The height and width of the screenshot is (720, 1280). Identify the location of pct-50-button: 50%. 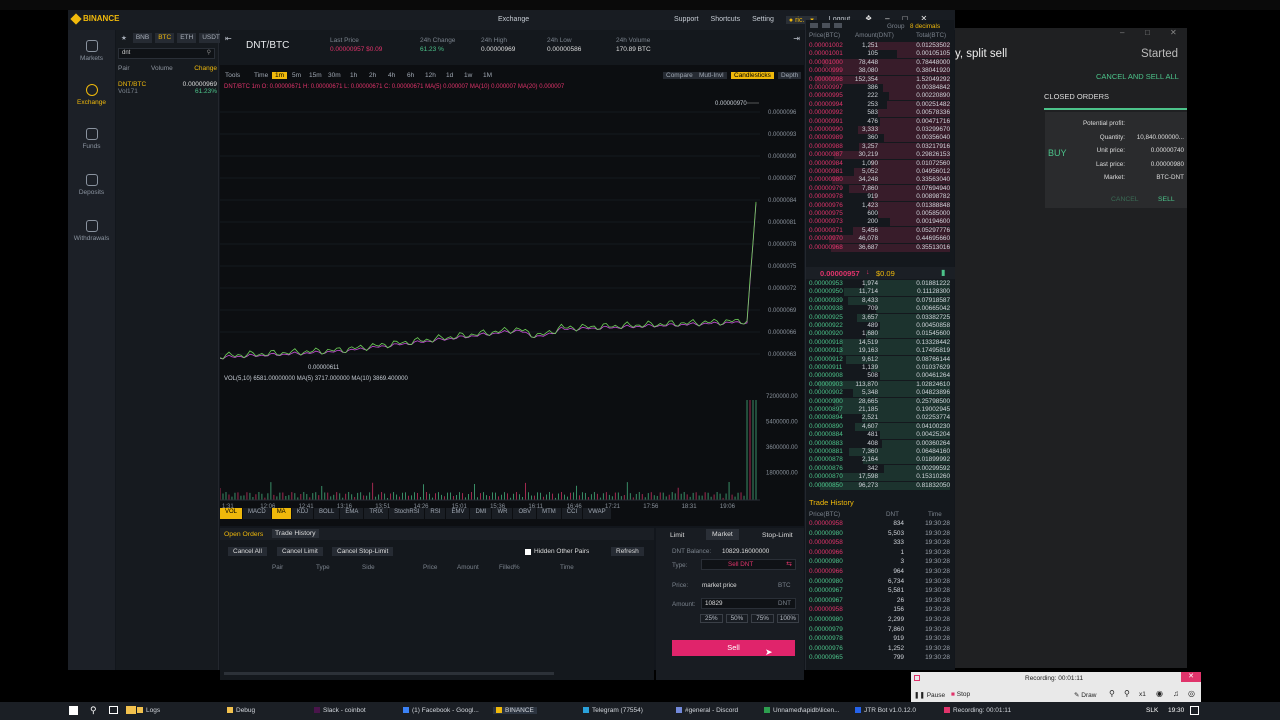
(737, 618).